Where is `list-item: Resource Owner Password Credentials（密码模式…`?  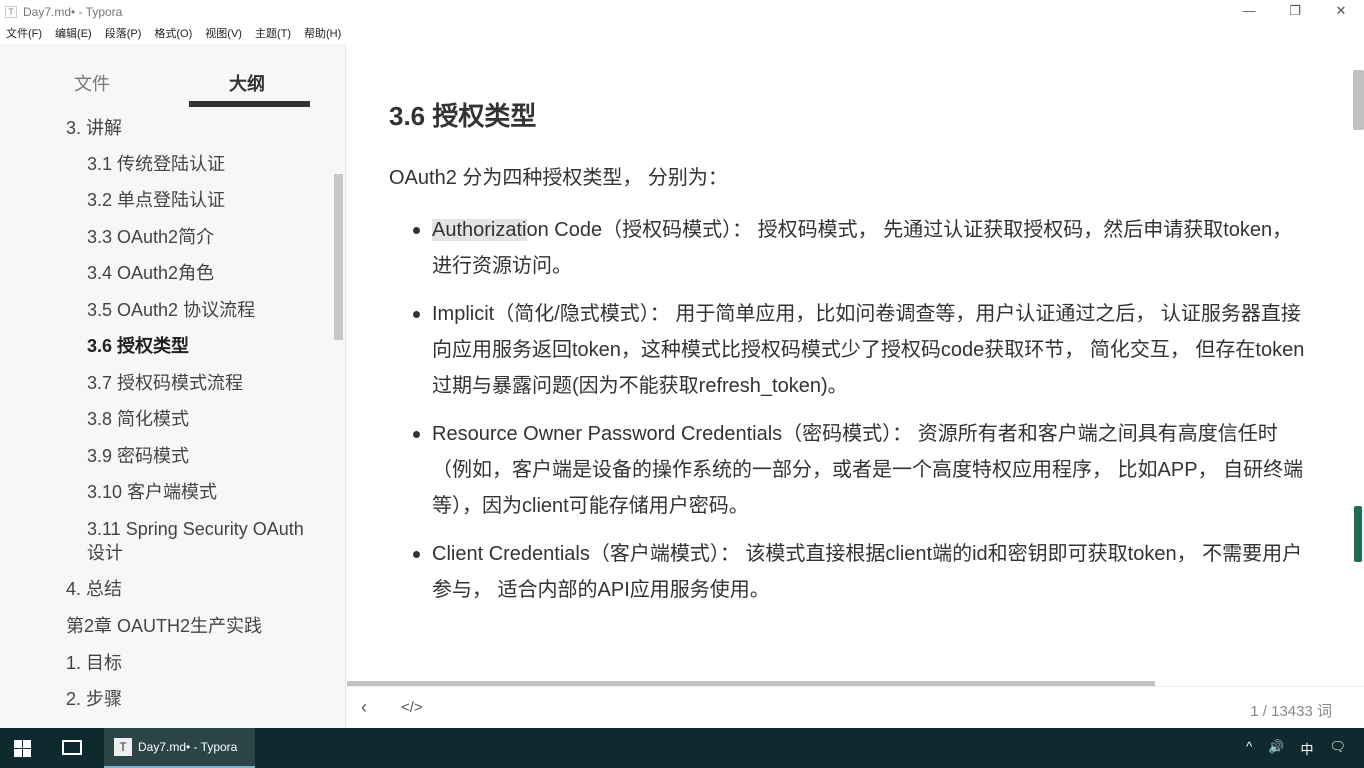 list-item: Resource Owner Password Credentials（密码模式… is located at coordinates (862, 470).